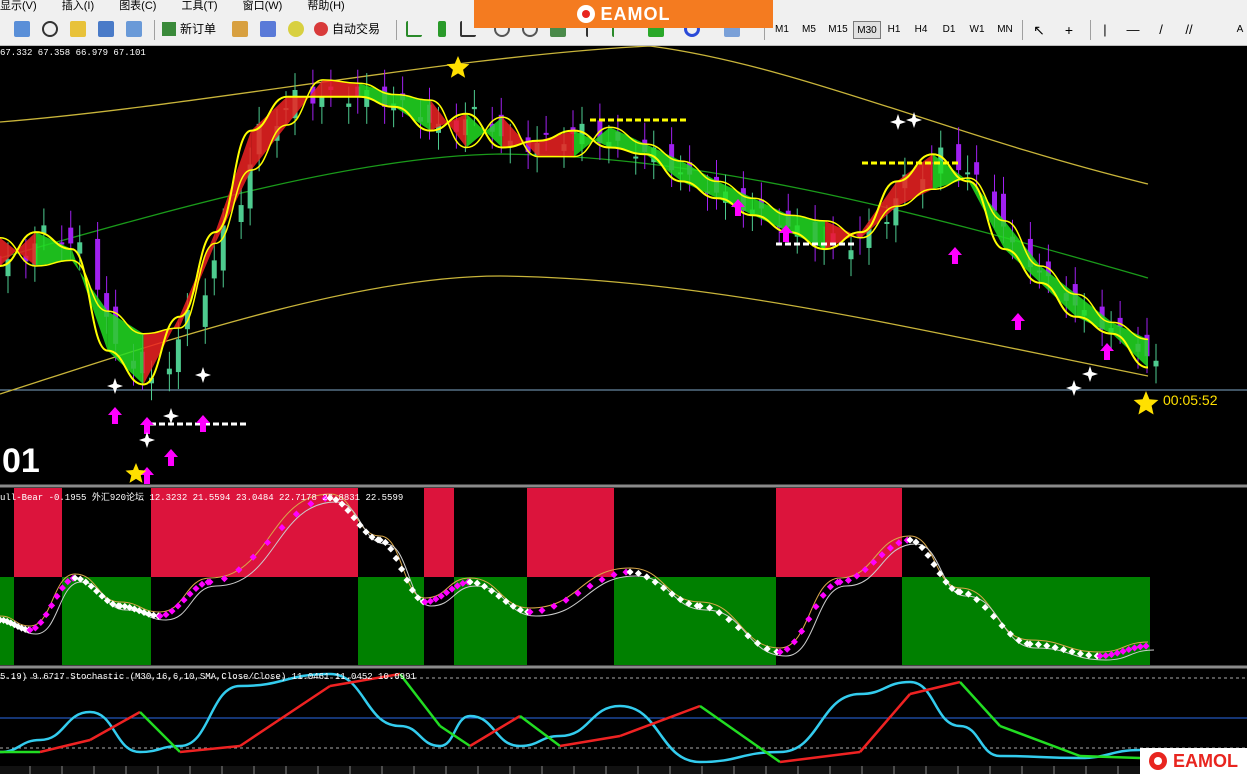 The width and height of the screenshot is (1247, 774). Describe the element at coordinates (1105, 30) in the screenshot. I see `vertical-line-tool-icon: |` at that location.